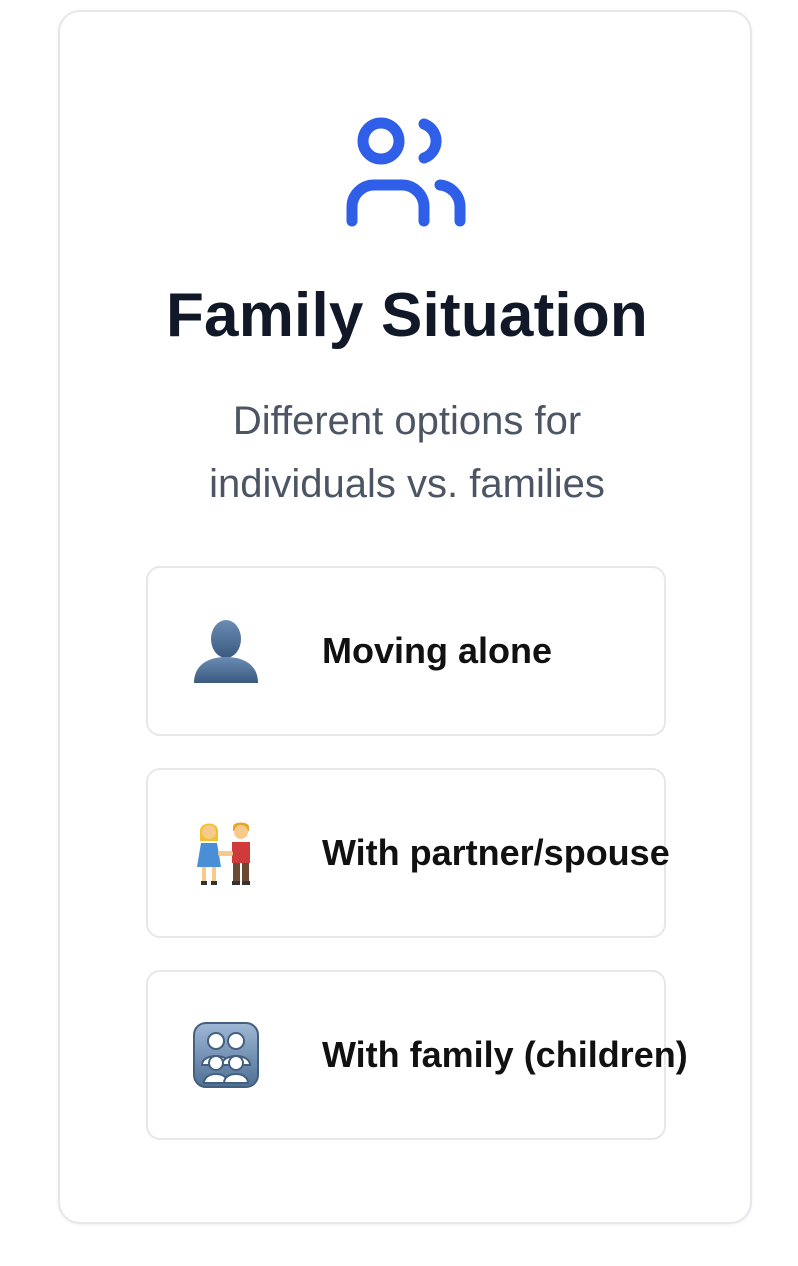  Describe the element at coordinates (505, 1054) in the screenshot. I see `option-label: With family (children)` at that location.